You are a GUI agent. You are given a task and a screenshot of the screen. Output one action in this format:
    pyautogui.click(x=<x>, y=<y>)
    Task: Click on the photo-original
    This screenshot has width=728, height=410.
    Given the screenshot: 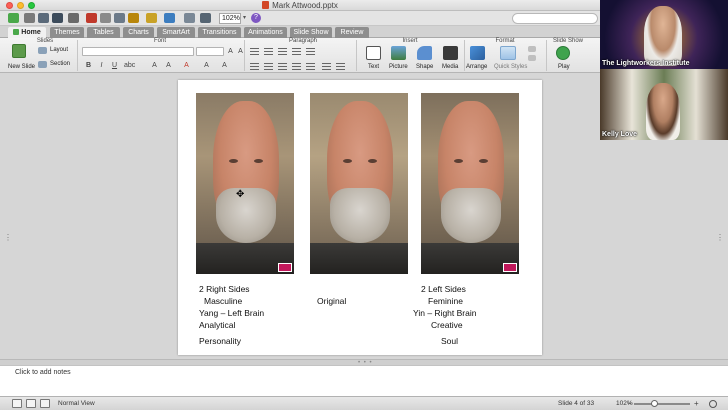 What is the action you would take?
    pyautogui.click(x=359, y=183)
    